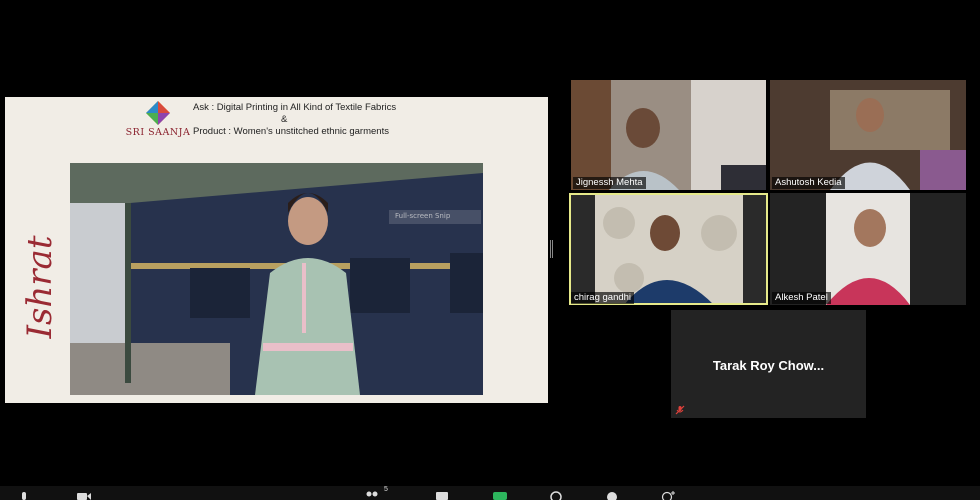 The height and width of the screenshot is (500, 980). I want to click on participant-name: Jignessh Mehta, so click(609, 183).